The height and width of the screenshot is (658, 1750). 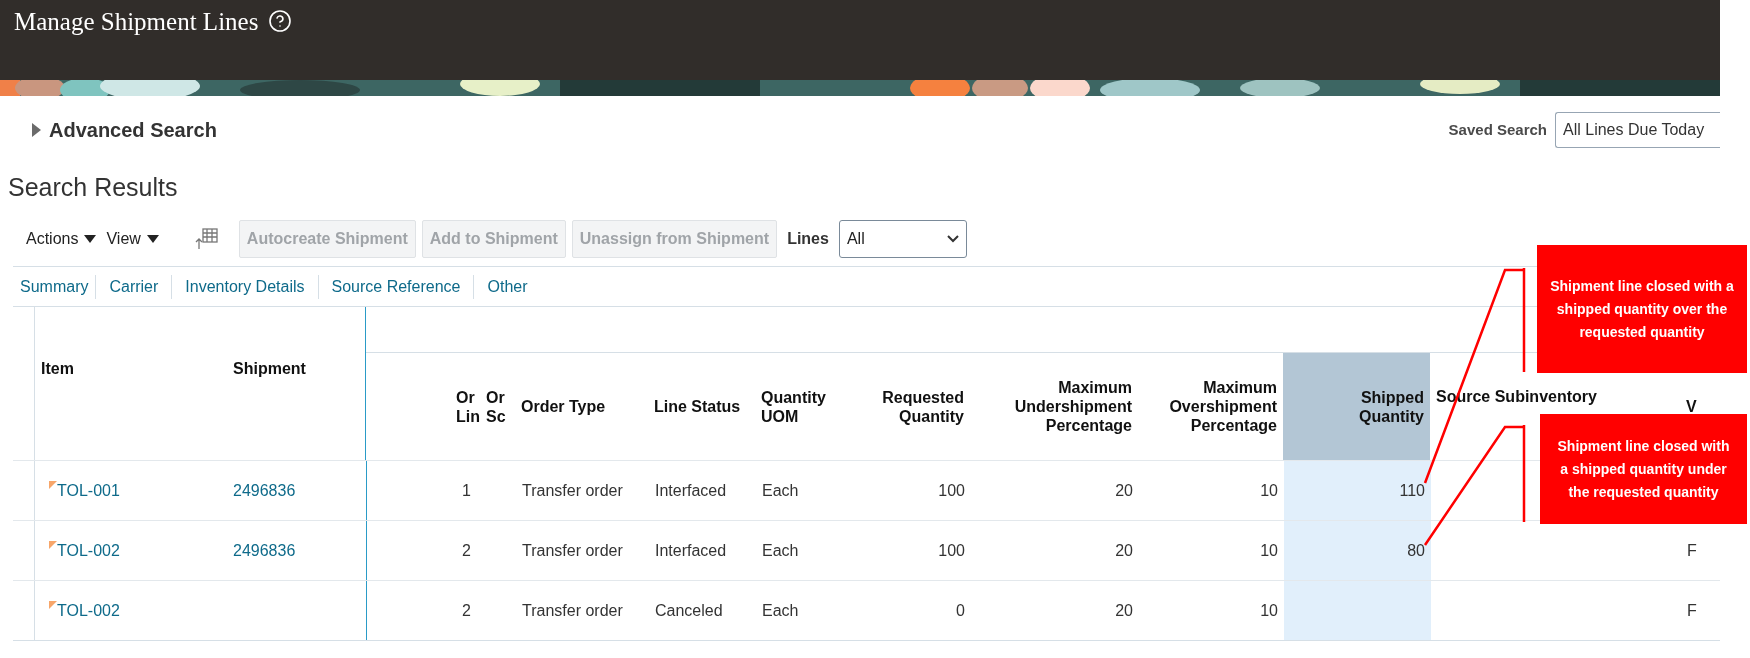 I want to click on column-header: Or Sc, so click(x=500, y=406).